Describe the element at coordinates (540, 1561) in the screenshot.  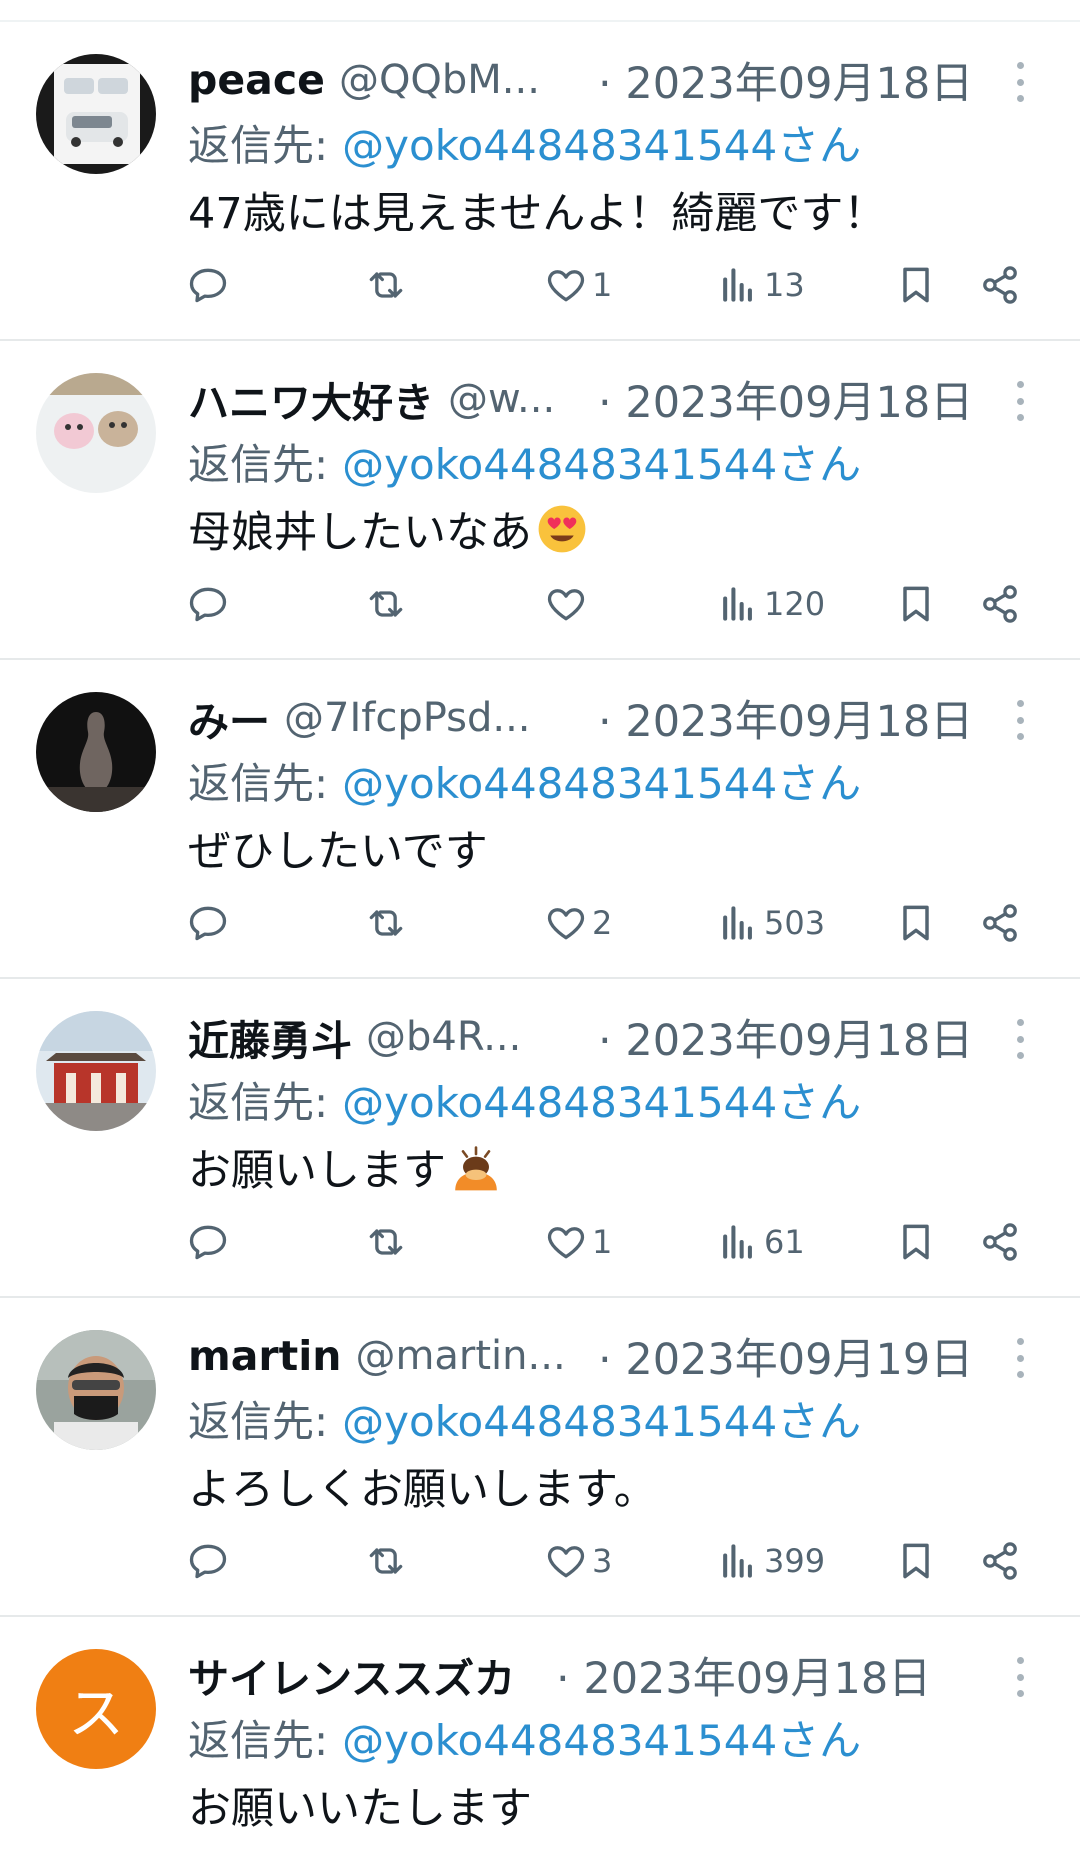
I see `action-bar: 3 399` at that location.